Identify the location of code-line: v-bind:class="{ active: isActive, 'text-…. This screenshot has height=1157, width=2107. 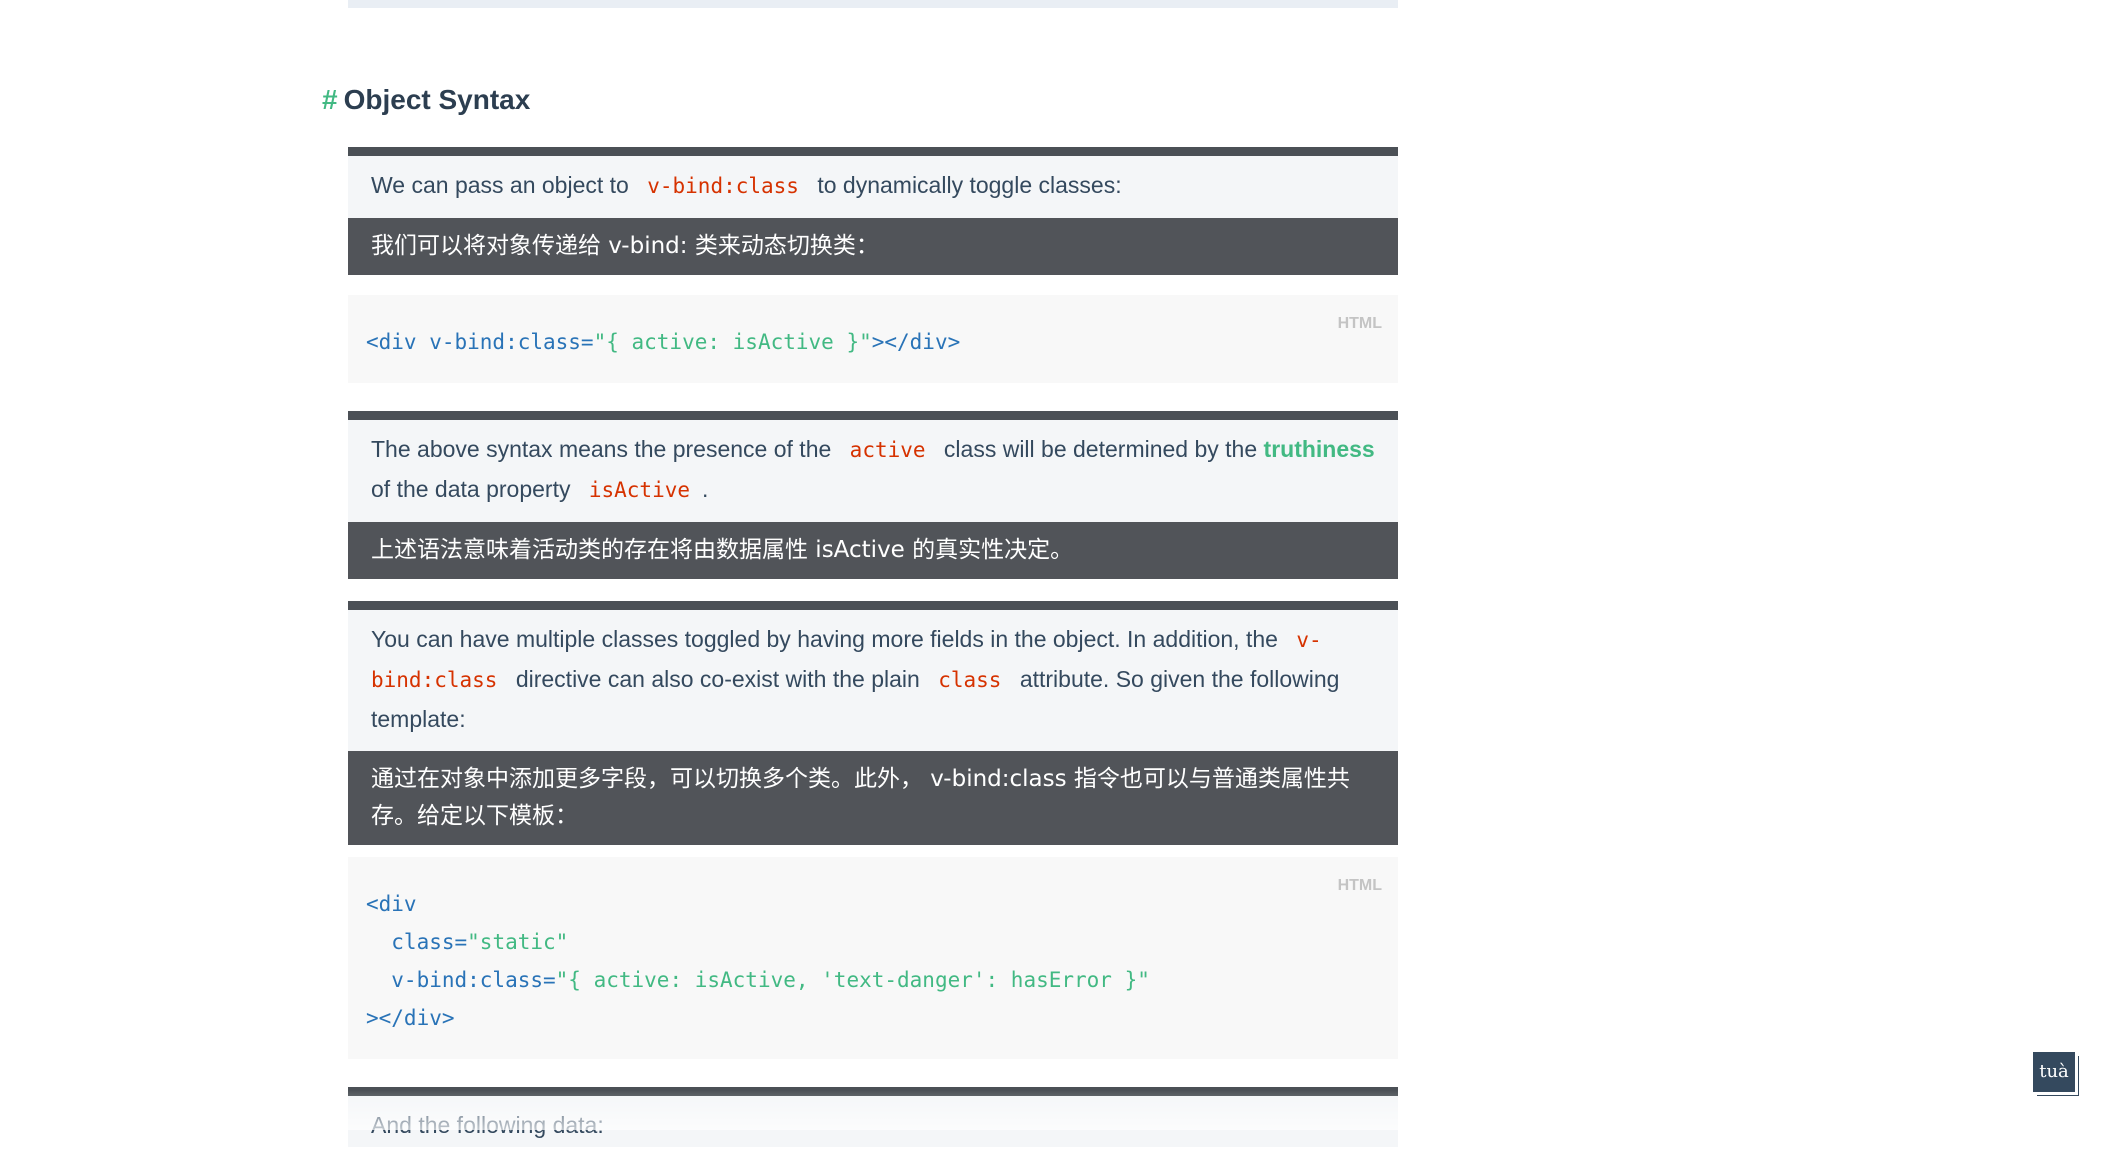
(873, 980).